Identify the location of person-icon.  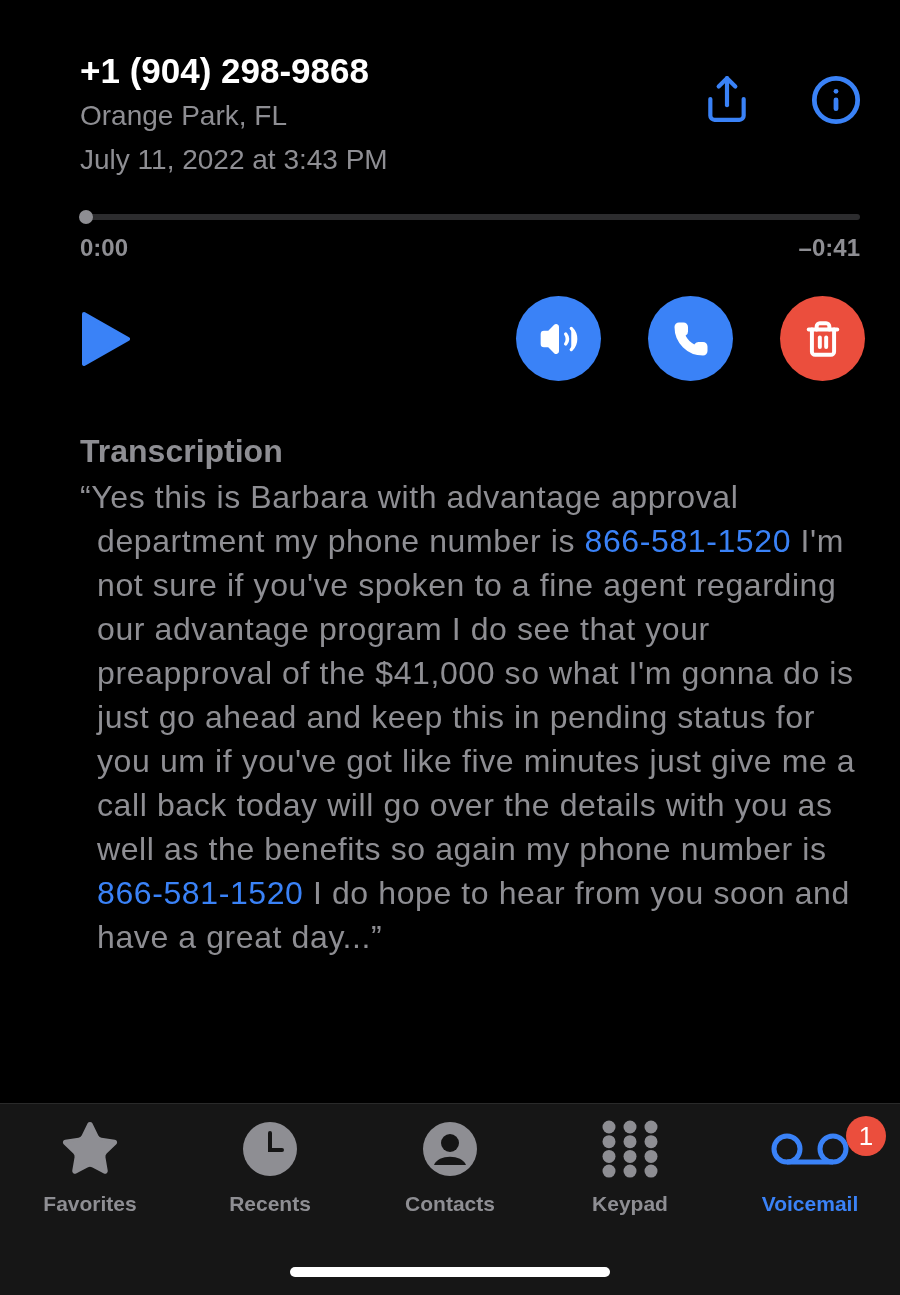
(450, 1149).